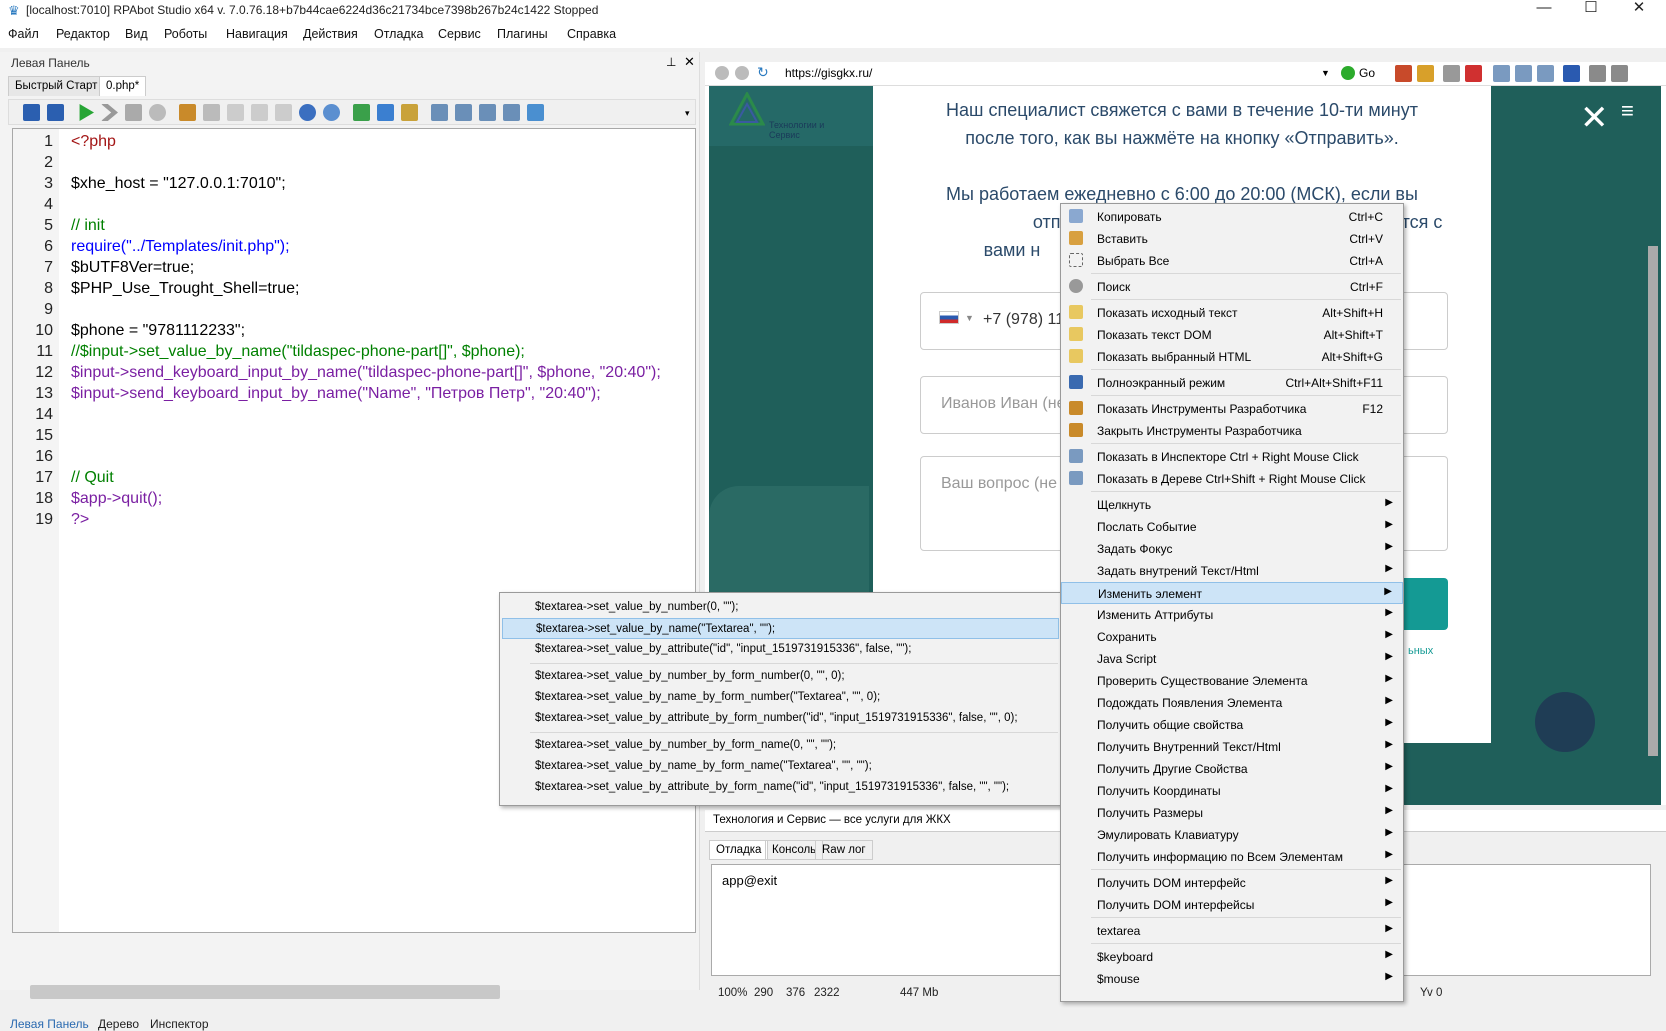 The width and height of the screenshot is (1666, 1031). Describe the element at coordinates (211, 112) in the screenshot. I see `bug-icon` at that location.